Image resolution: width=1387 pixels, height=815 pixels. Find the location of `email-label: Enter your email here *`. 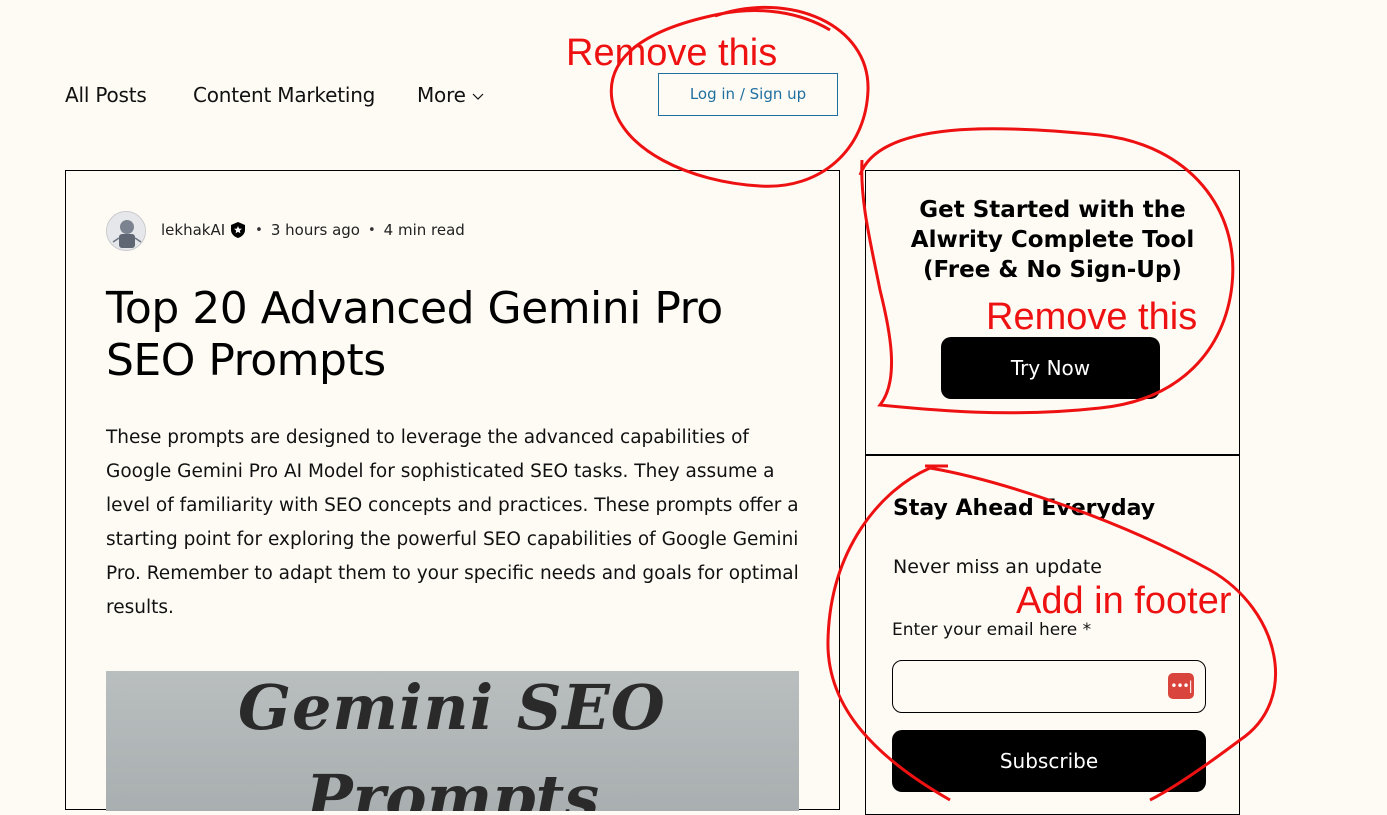

email-label: Enter your email here * is located at coordinates (992, 630).